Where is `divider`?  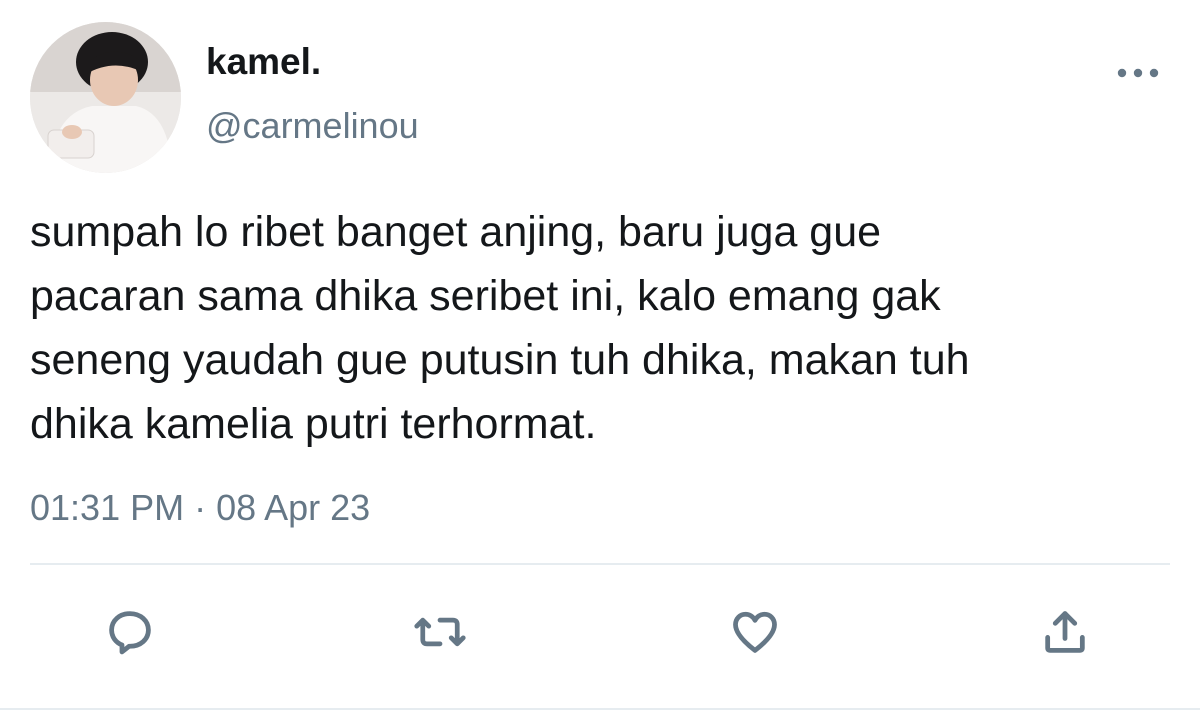
divider is located at coordinates (600, 564).